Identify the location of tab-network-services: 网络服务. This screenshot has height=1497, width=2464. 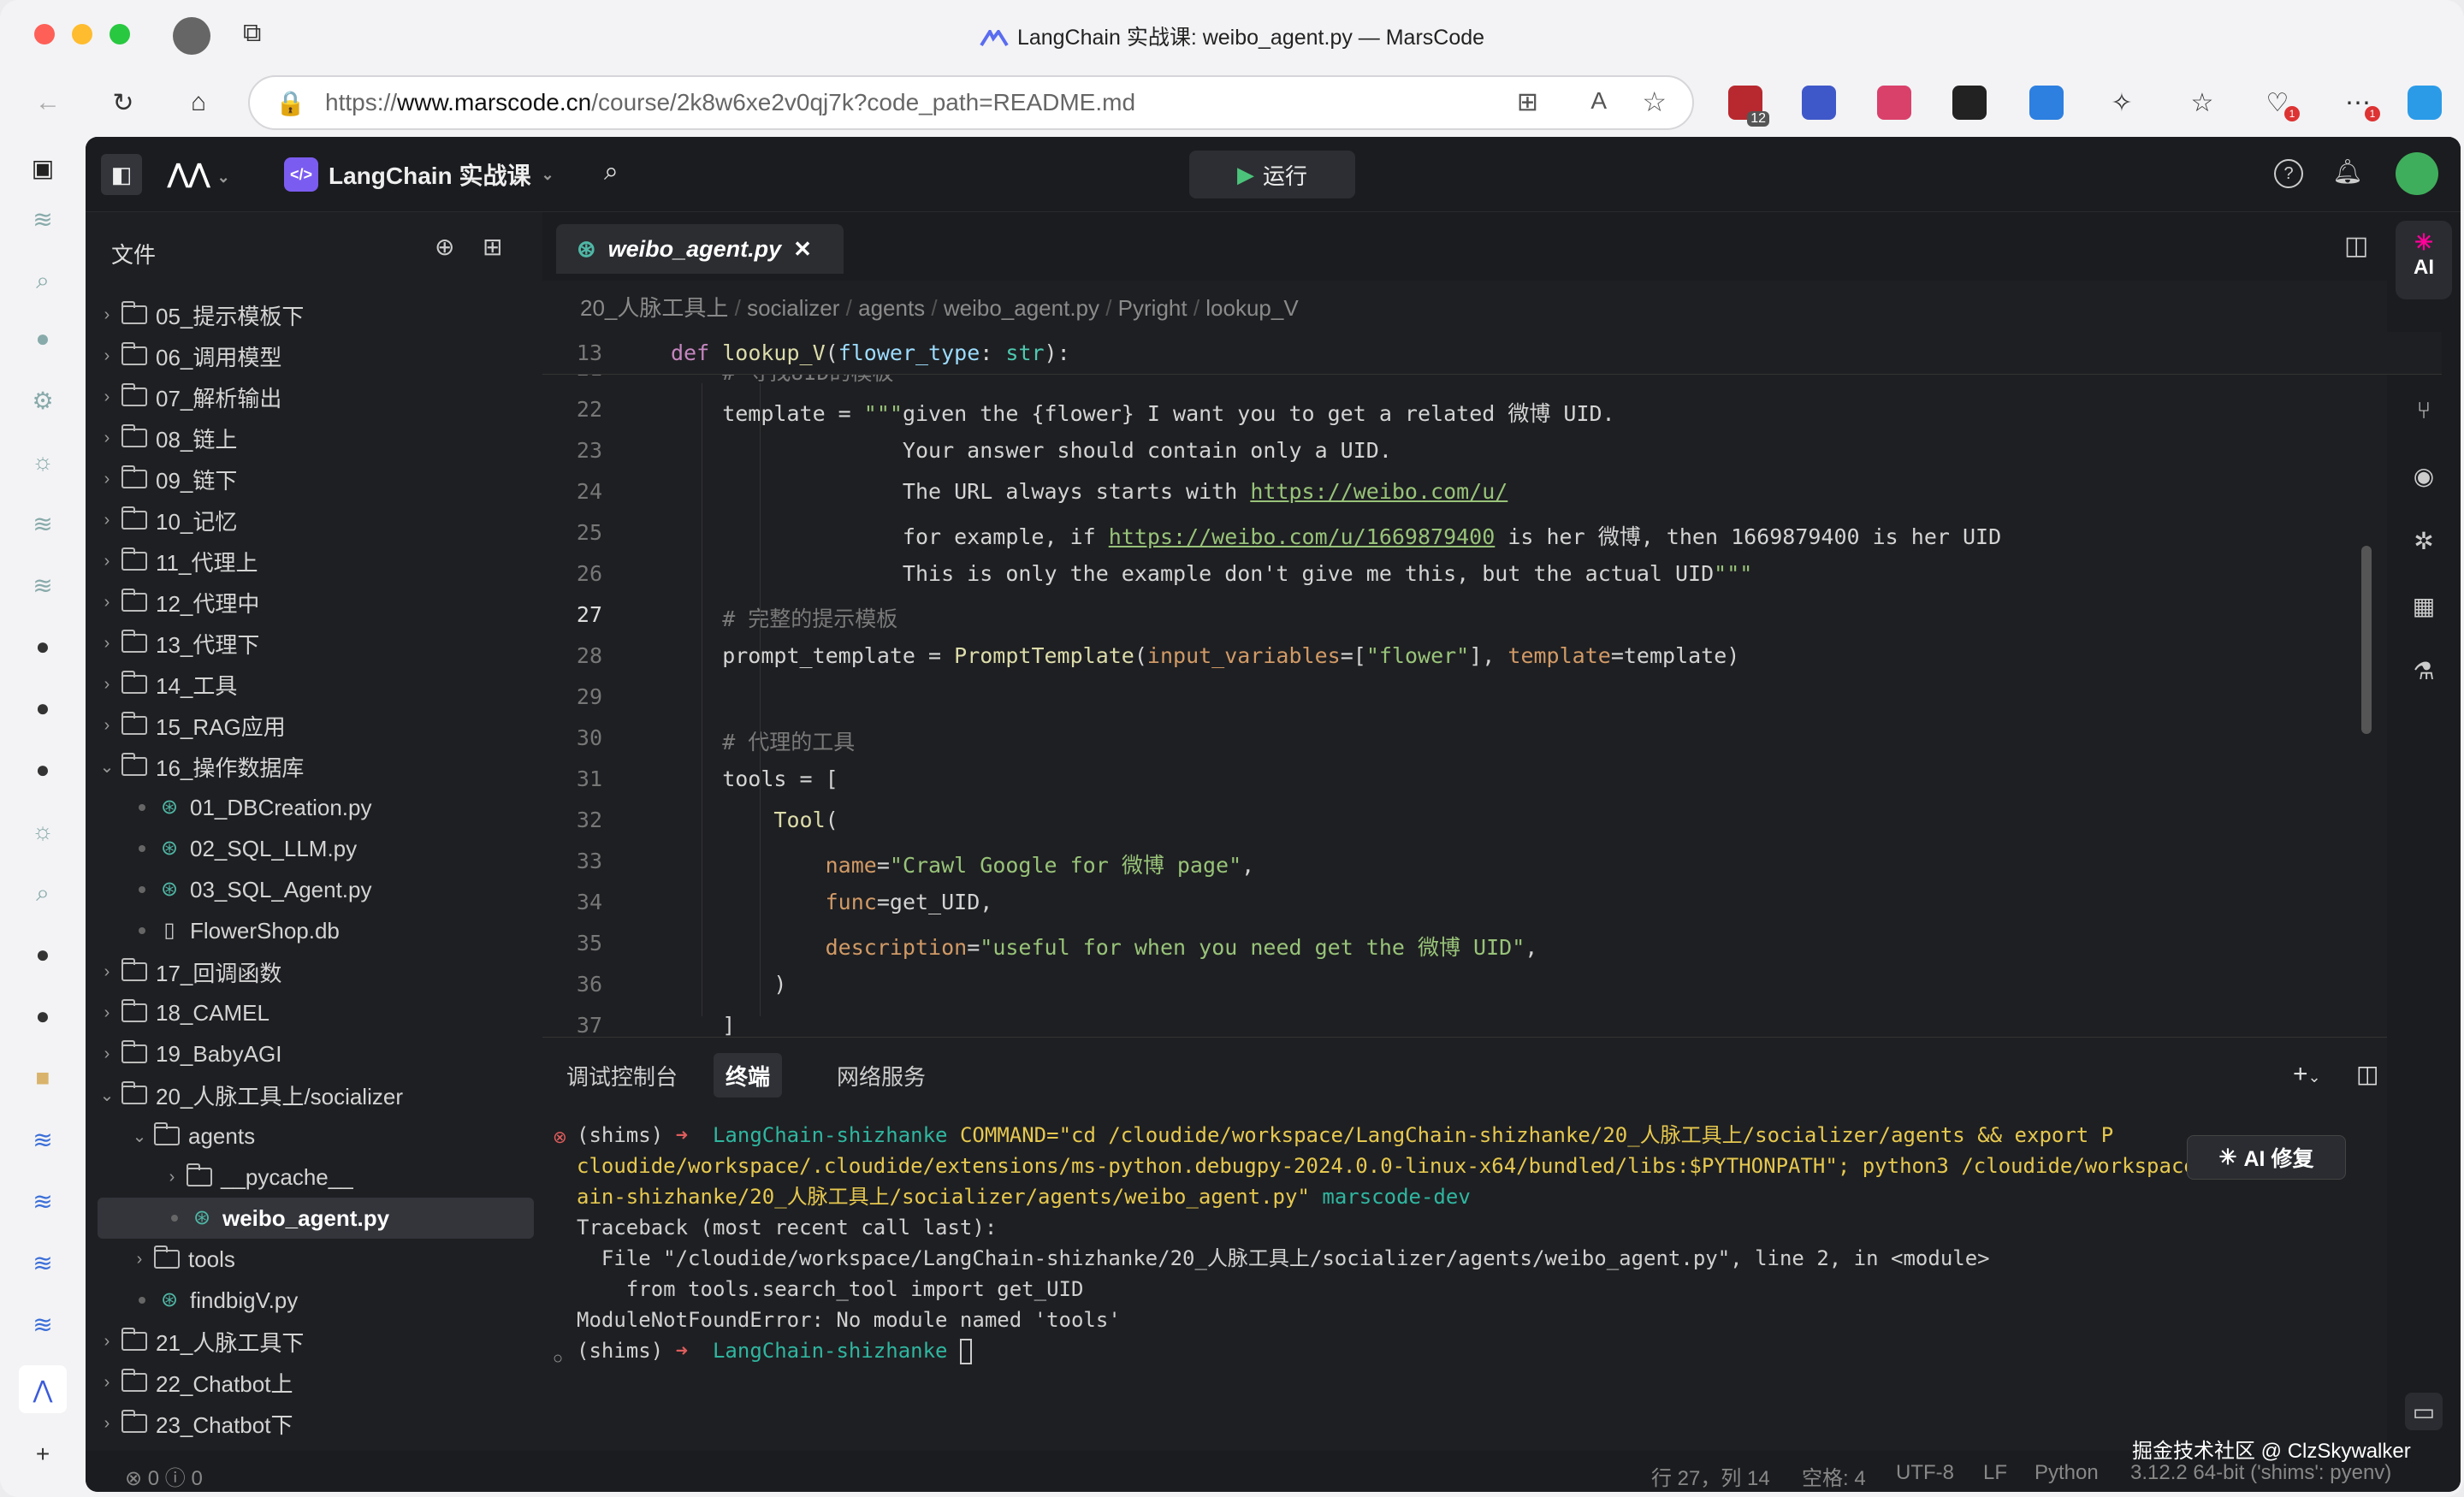
(881, 1075).